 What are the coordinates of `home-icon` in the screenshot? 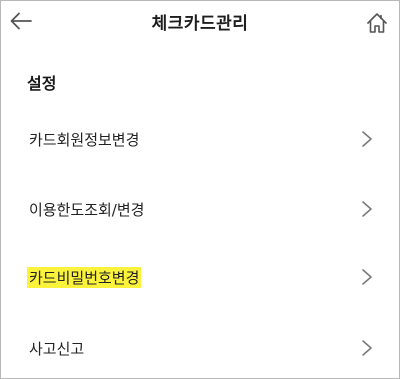 It's located at (377, 23).